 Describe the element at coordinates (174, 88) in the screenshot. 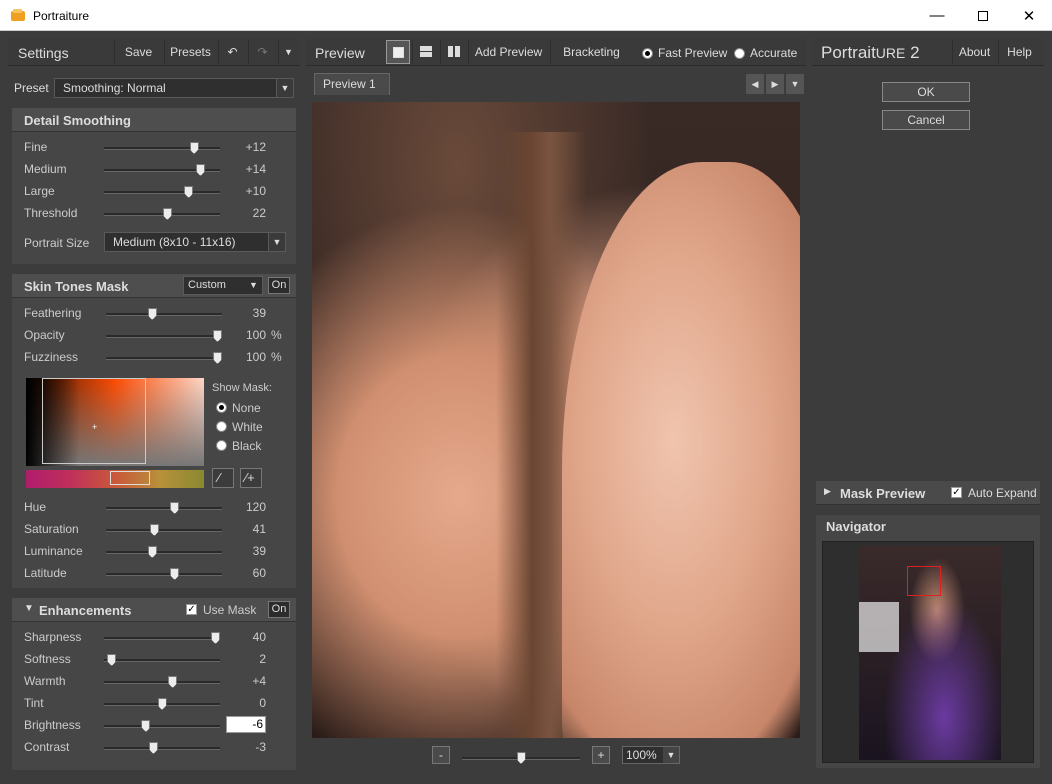

I see `preset-select: Smoothing: Normal ▼` at that location.